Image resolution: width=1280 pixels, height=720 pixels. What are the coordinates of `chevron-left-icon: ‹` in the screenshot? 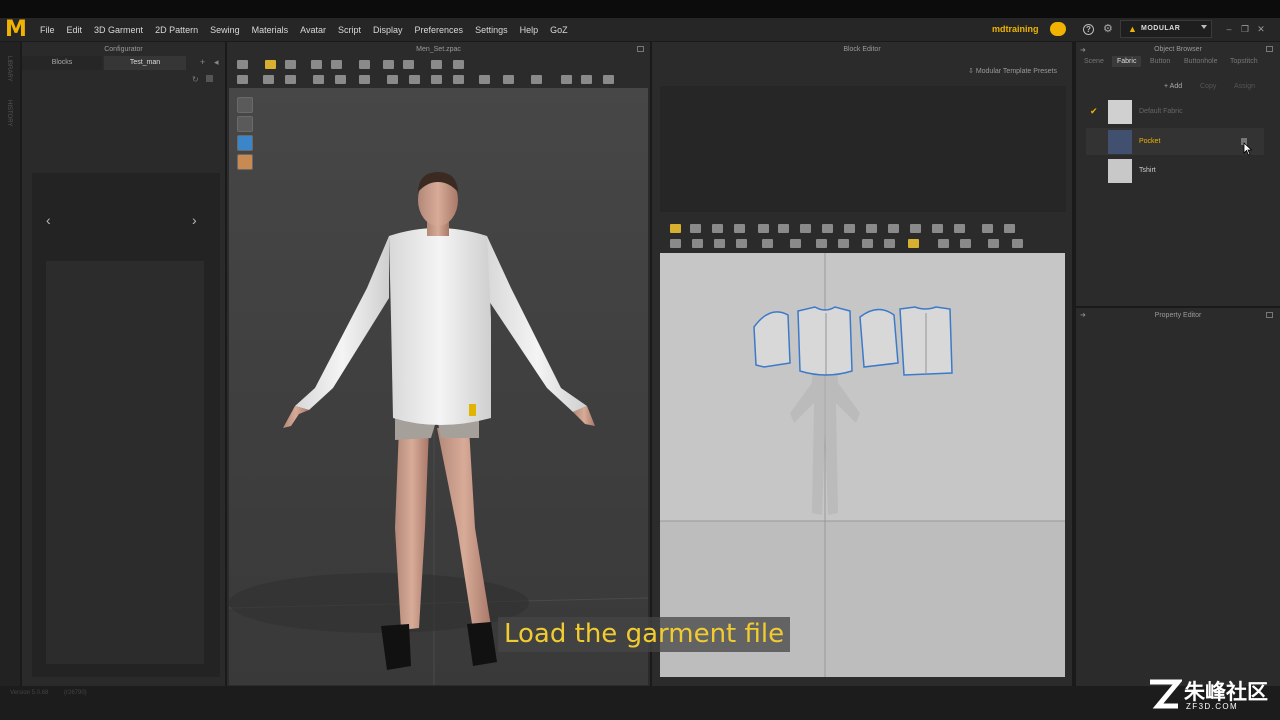 It's located at (48, 220).